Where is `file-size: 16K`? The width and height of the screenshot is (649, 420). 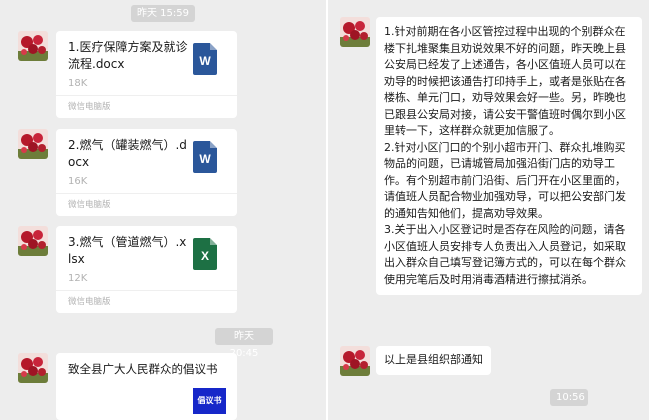 file-size: 16K is located at coordinates (78, 181).